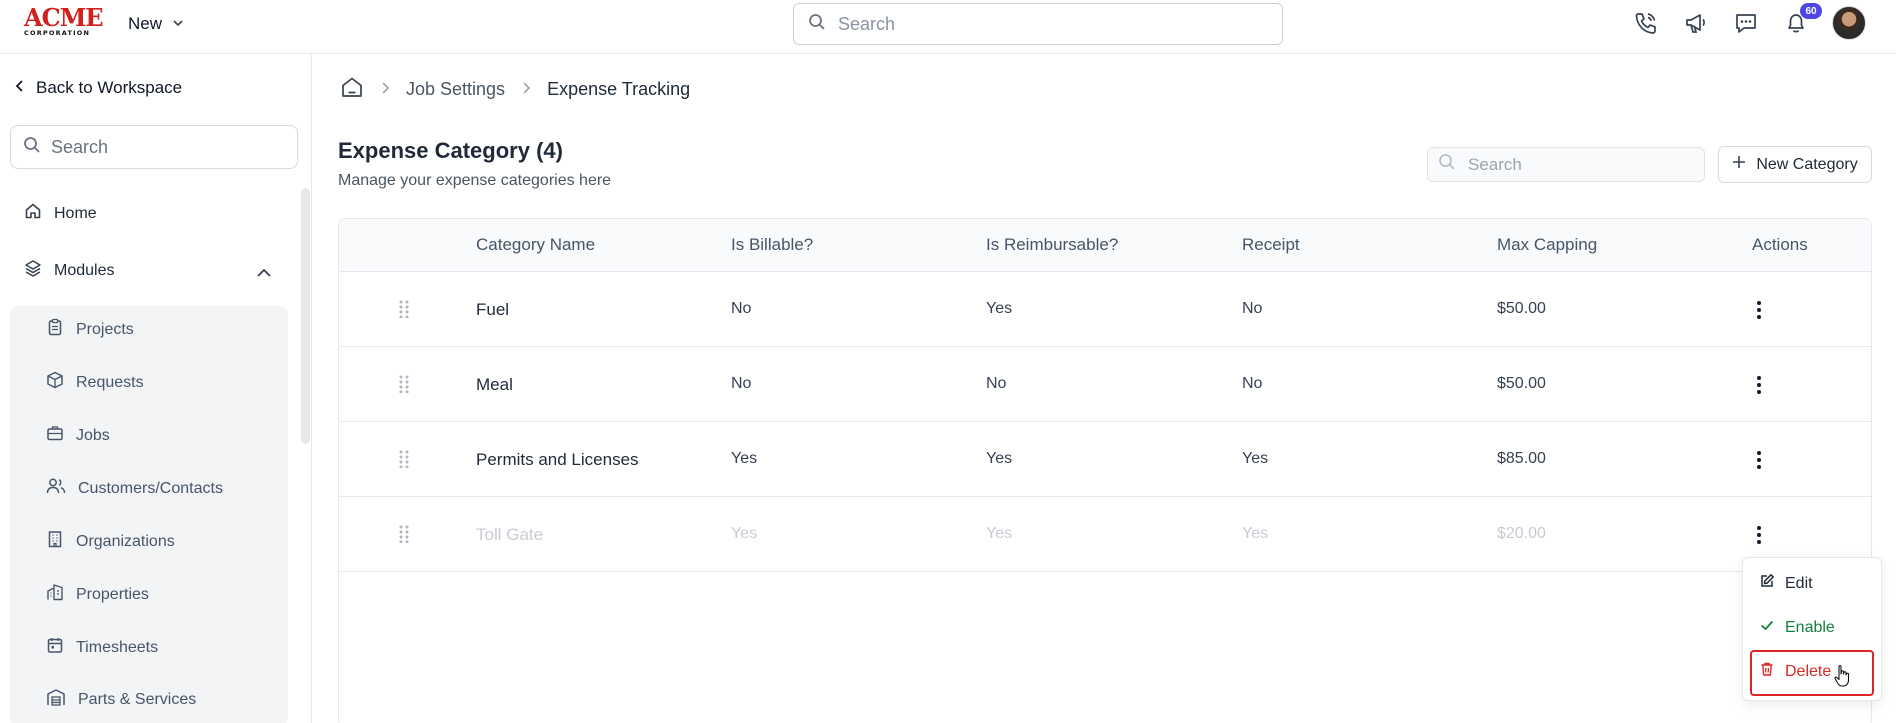 The image size is (1896, 723). What do you see at coordinates (166, 147) in the screenshot?
I see `sidebar-search-input` at bounding box center [166, 147].